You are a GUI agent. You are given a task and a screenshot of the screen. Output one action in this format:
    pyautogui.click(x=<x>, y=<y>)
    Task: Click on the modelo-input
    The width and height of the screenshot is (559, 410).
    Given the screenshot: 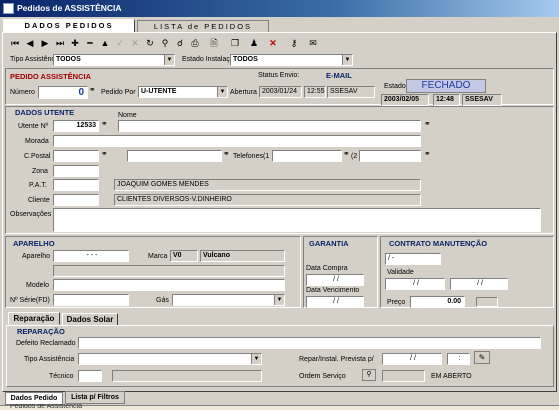 What is the action you would take?
    pyautogui.click(x=169, y=285)
    